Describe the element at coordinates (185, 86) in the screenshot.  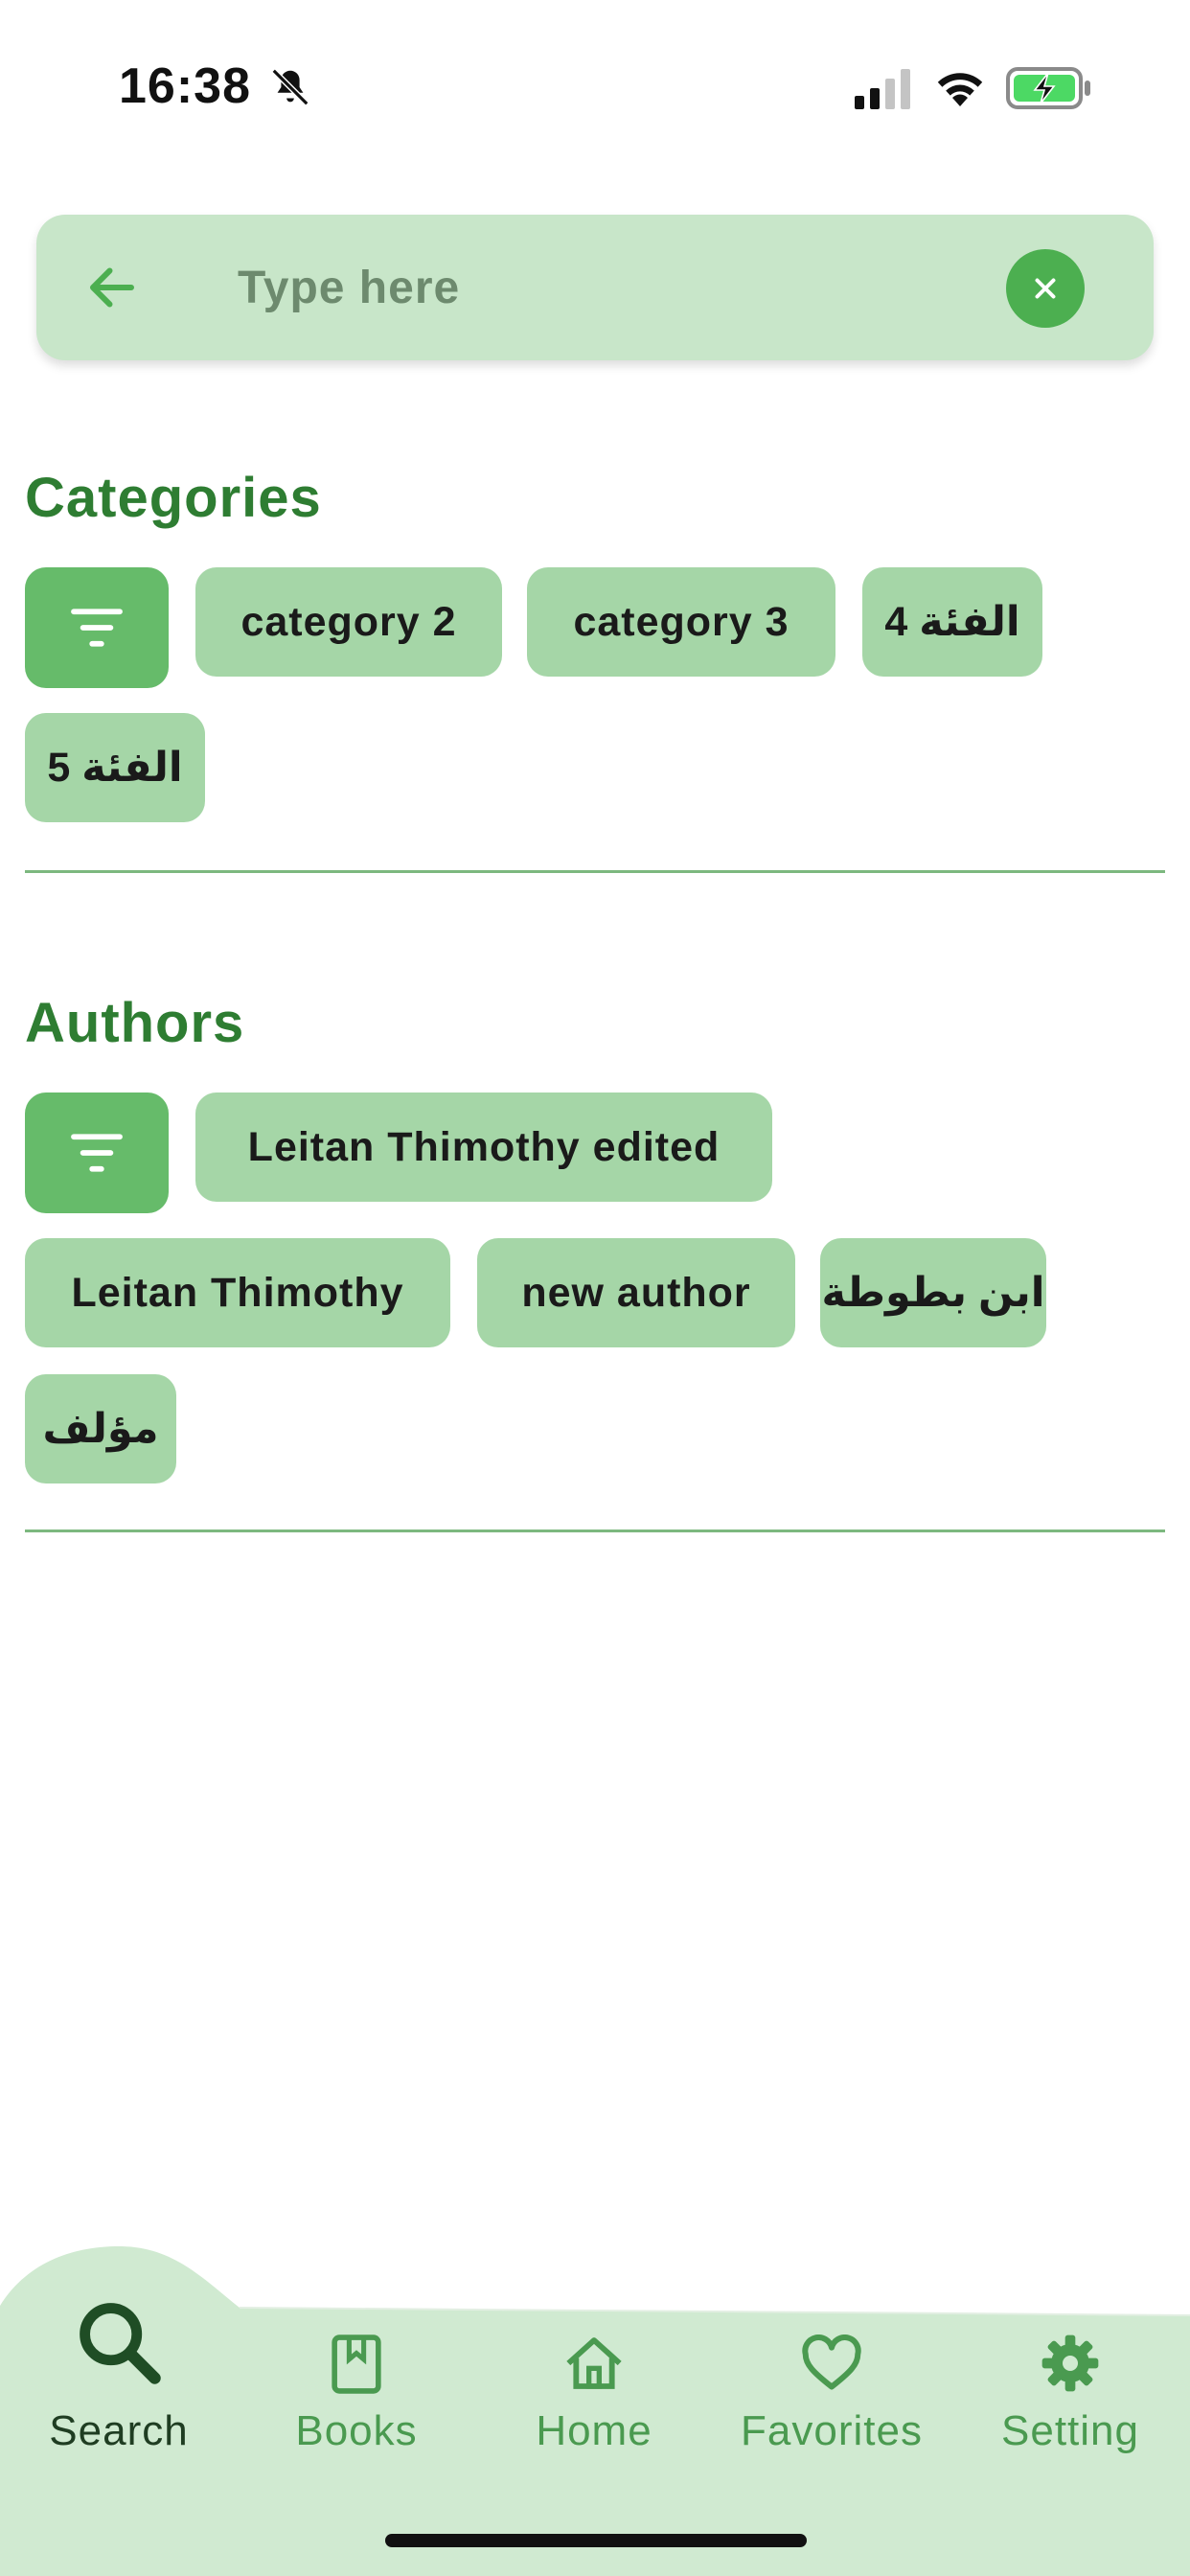
I see `status-time: 16:38` at that location.